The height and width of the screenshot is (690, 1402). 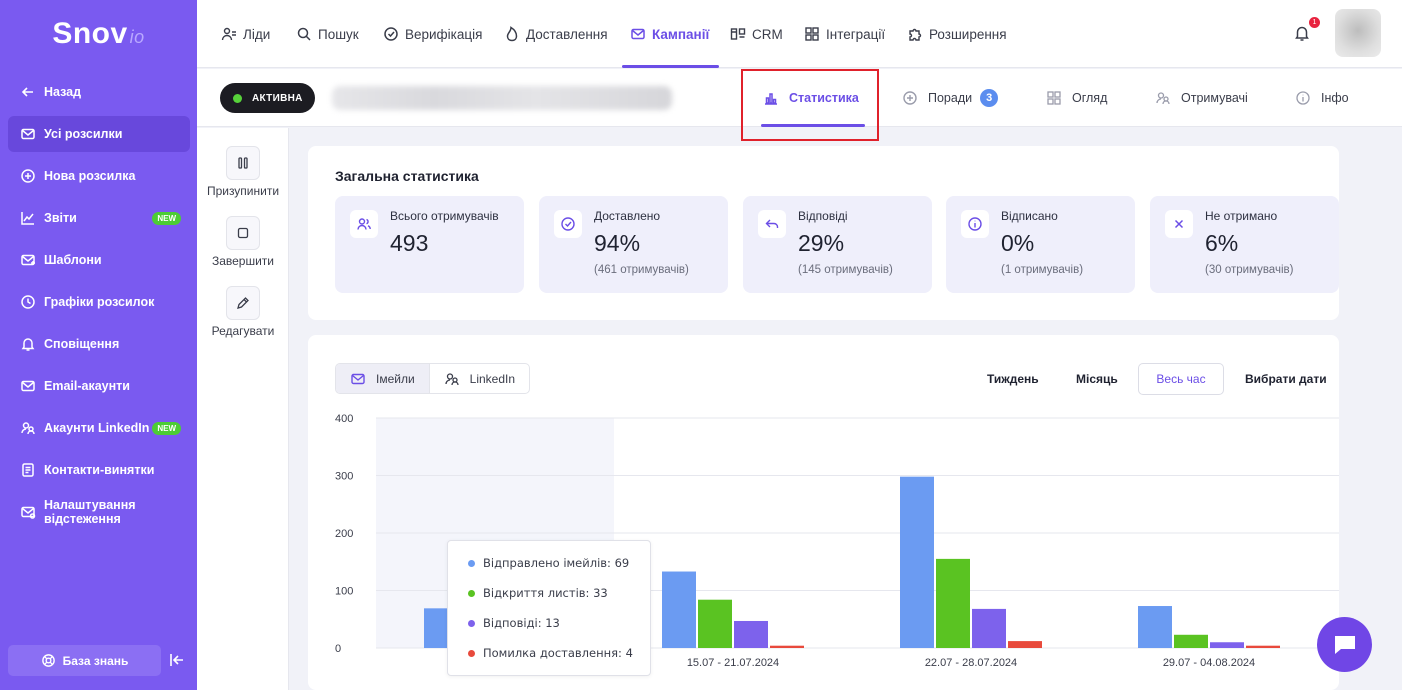 I want to click on edit-button: Редагувати, so click(x=243, y=312).